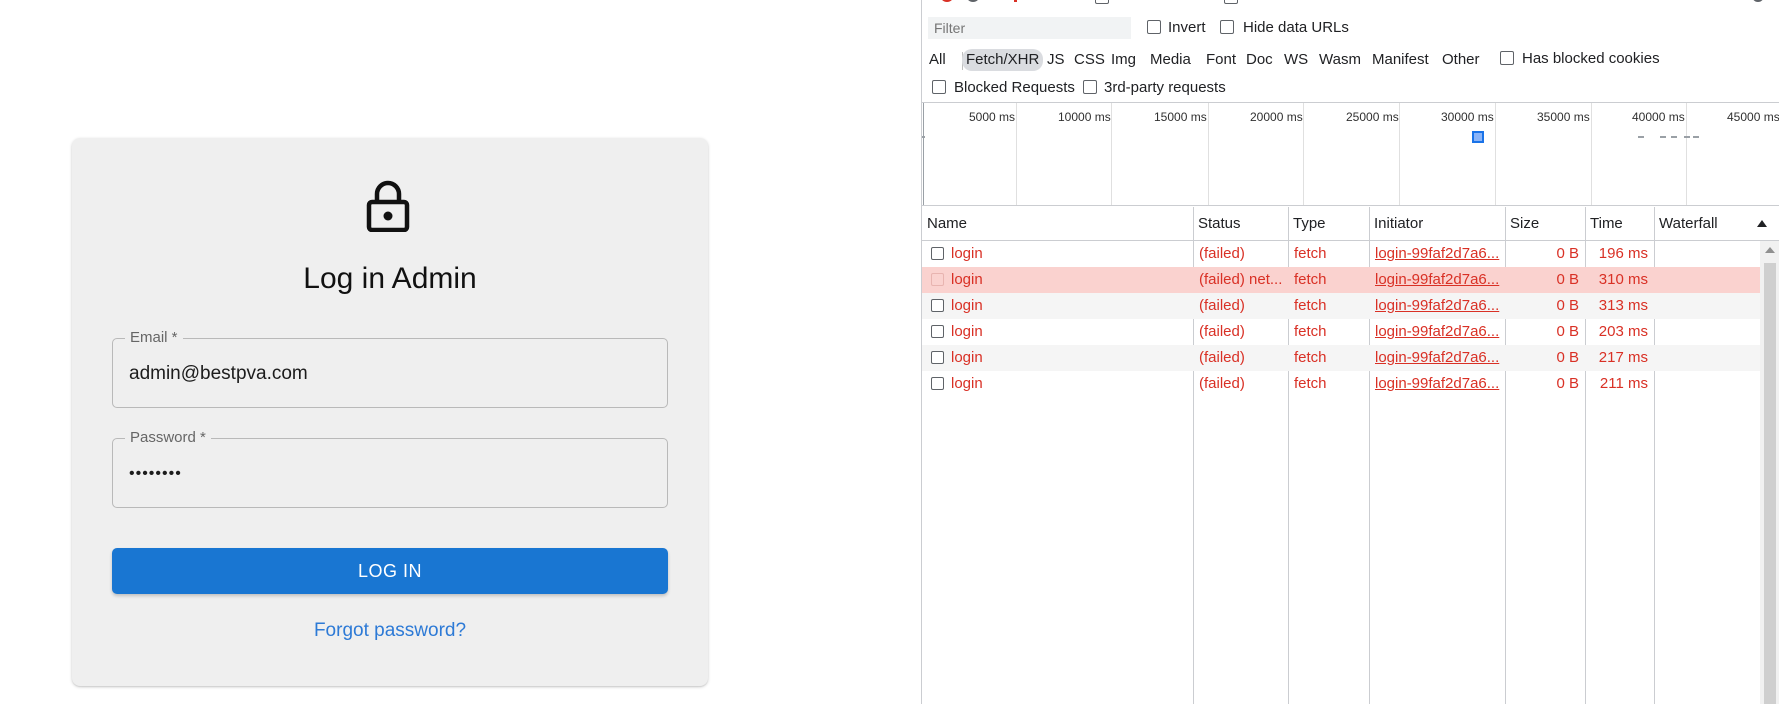 Image resolution: width=1779 pixels, height=704 pixels. I want to click on type-filter-doc: Doc, so click(1259, 60).